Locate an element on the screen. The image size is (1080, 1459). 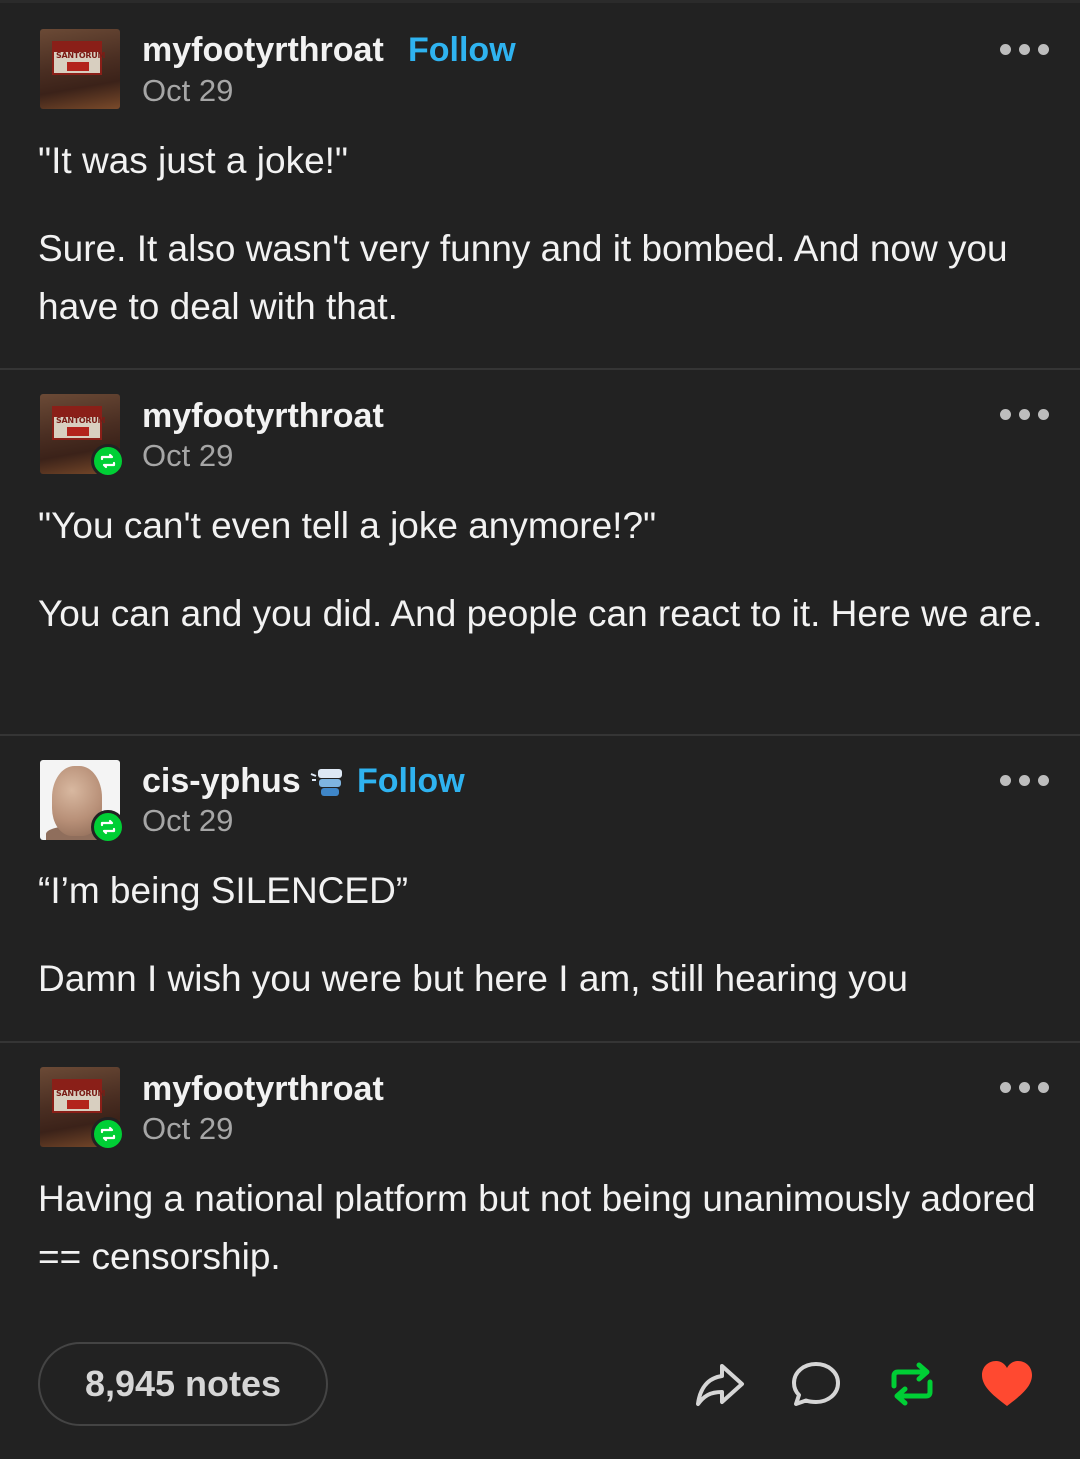
avatar: SANTORUM is located at coordinates (80, 69).